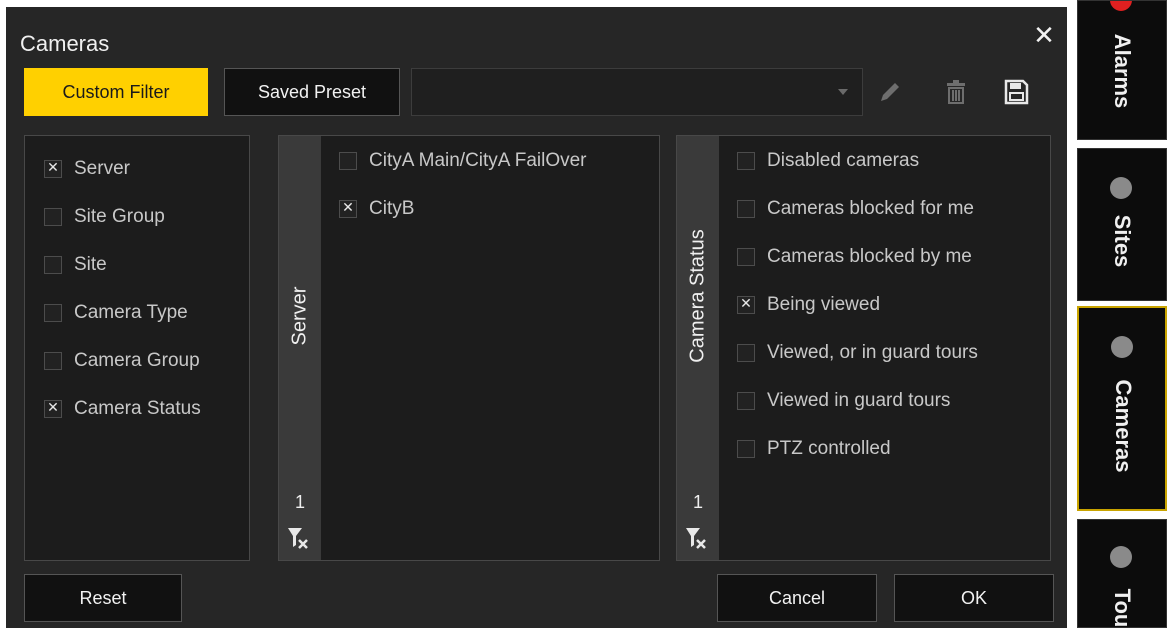 The height and width of the screenshot is (628, 1167). I want to click on side-tab-sites: Sites, so click(1122, 224).